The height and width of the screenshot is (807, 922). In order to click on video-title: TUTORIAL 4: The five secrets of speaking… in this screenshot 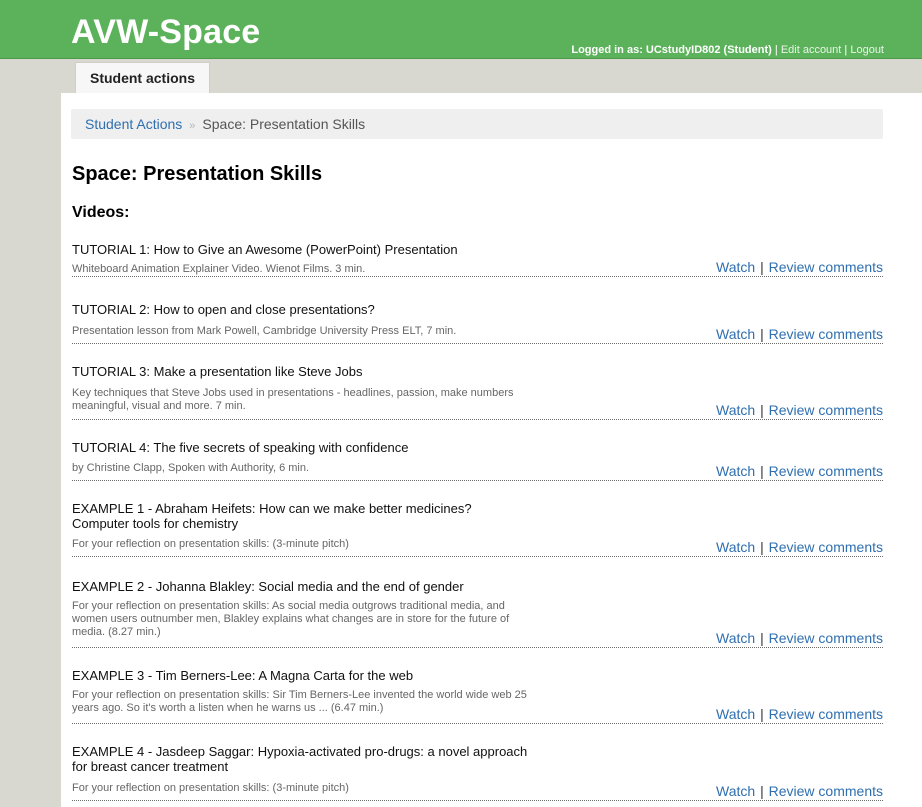, I will do `click(240, 447)`.